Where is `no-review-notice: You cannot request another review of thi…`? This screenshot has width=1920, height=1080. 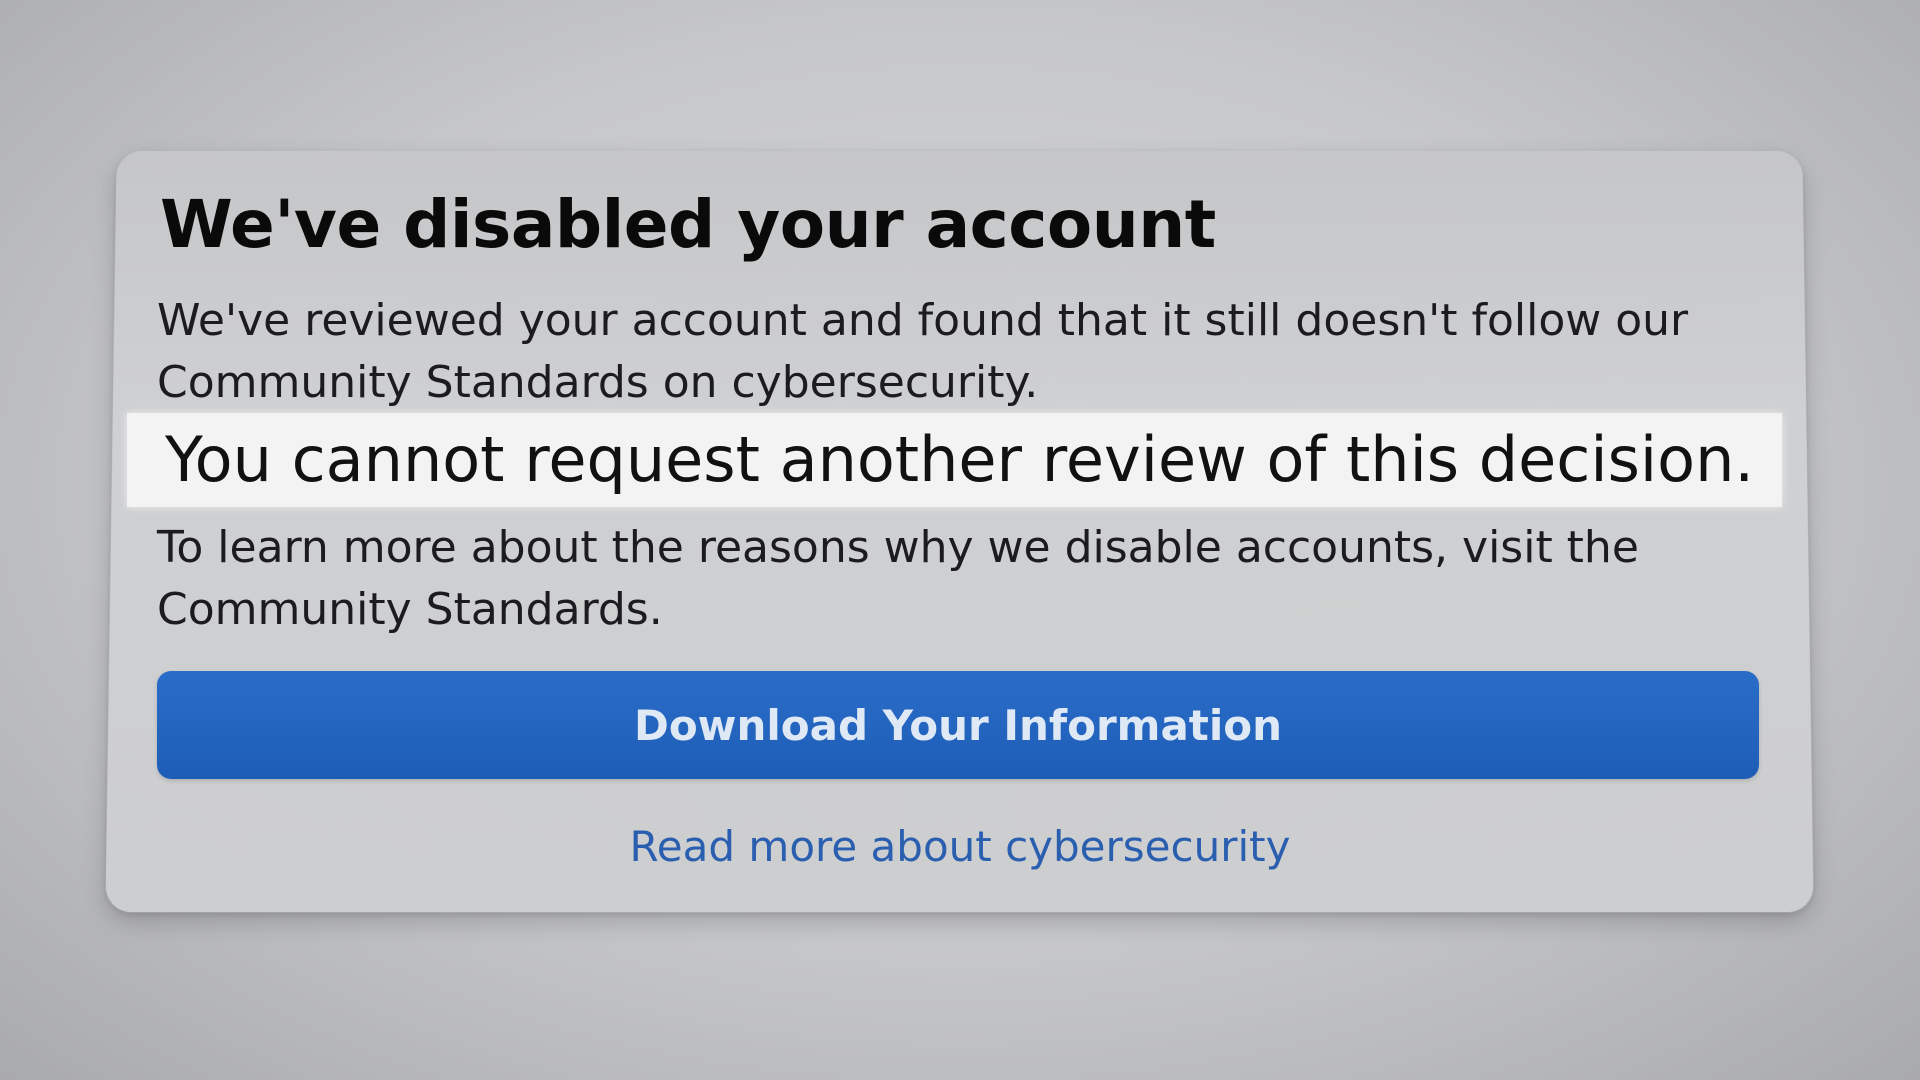
no-review-notice: You cannot request another review of thi… is located at coordinates (960, 459).